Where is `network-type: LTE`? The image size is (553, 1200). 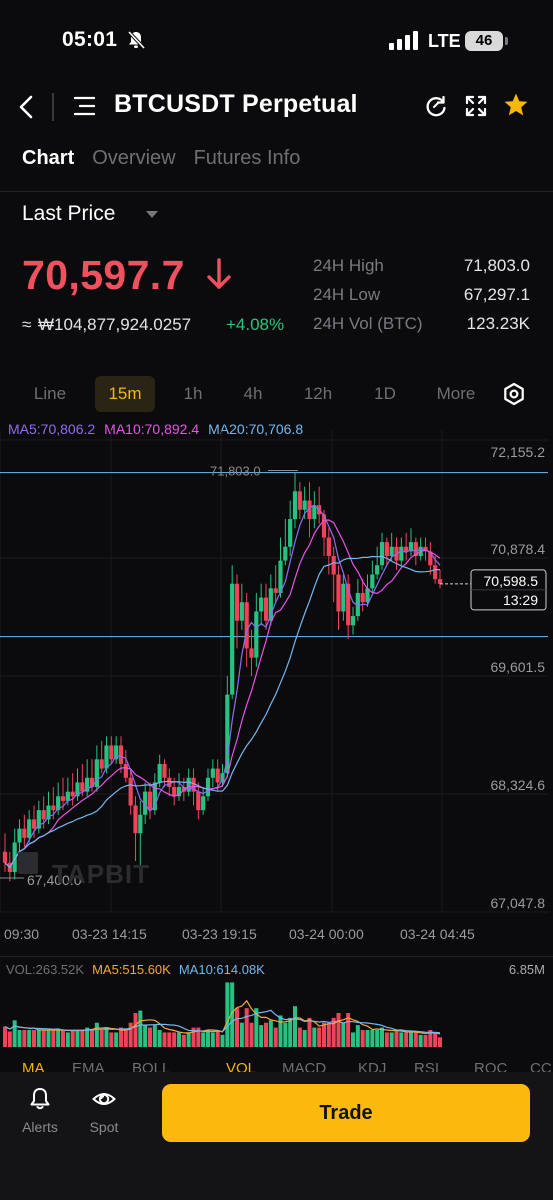
network-type: LTE is located at coordinates (444, 41).